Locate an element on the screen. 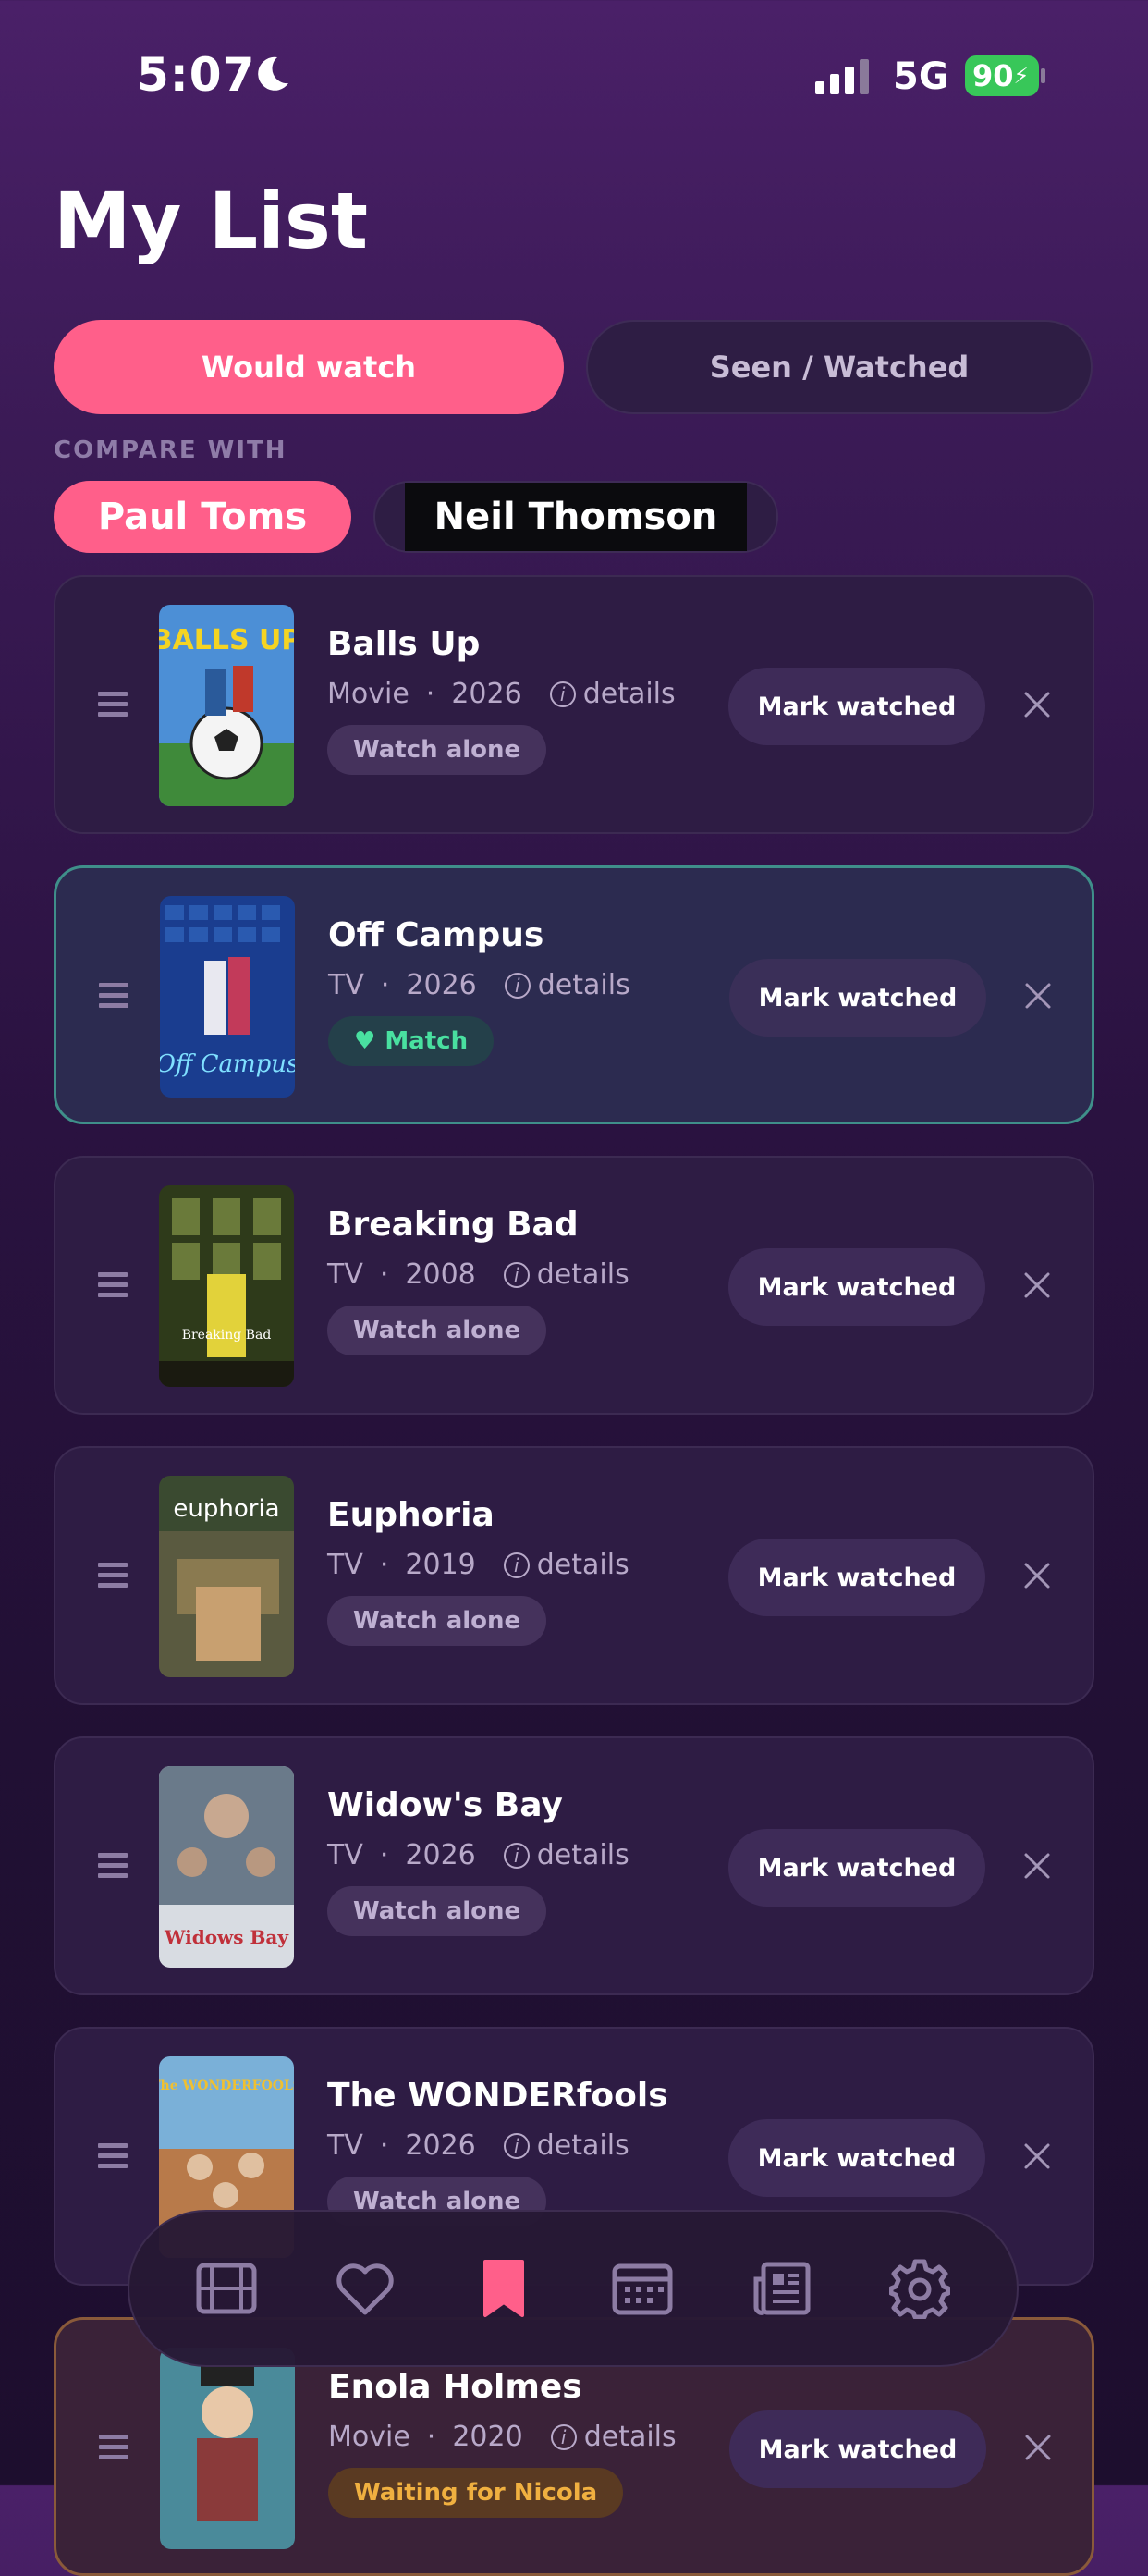 This screenshot has height=2576, width=1148. status-time: 5:07 is located at coordinates (197, 75).